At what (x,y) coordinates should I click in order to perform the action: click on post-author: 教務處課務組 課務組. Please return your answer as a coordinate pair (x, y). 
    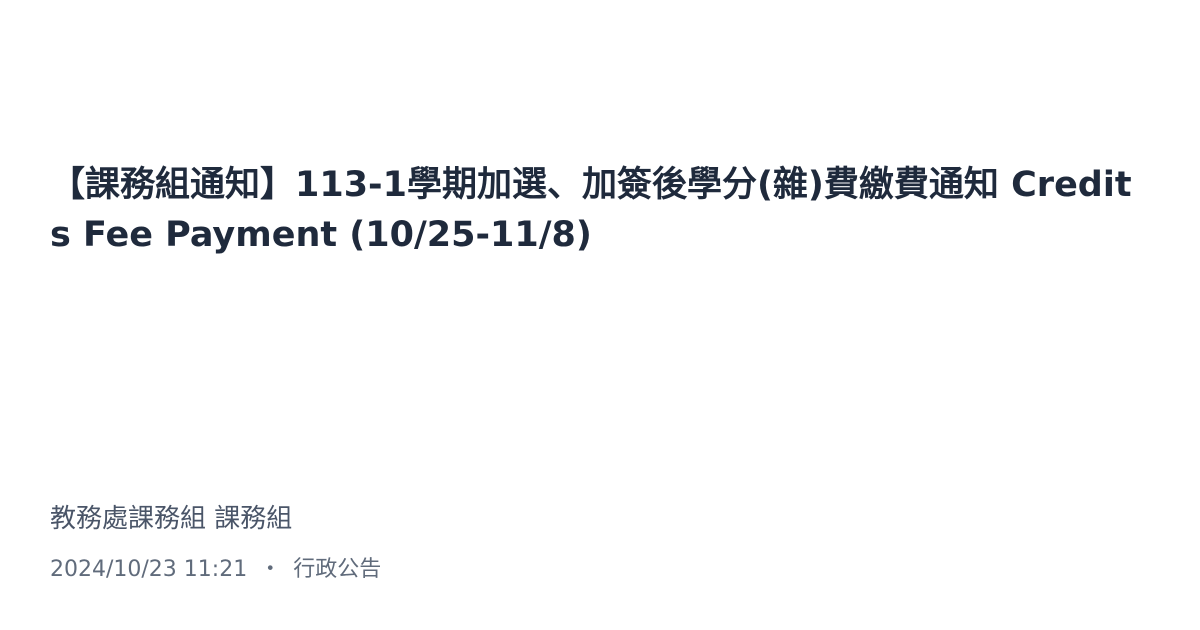
    Looking at the image, I should click on (171, 519).